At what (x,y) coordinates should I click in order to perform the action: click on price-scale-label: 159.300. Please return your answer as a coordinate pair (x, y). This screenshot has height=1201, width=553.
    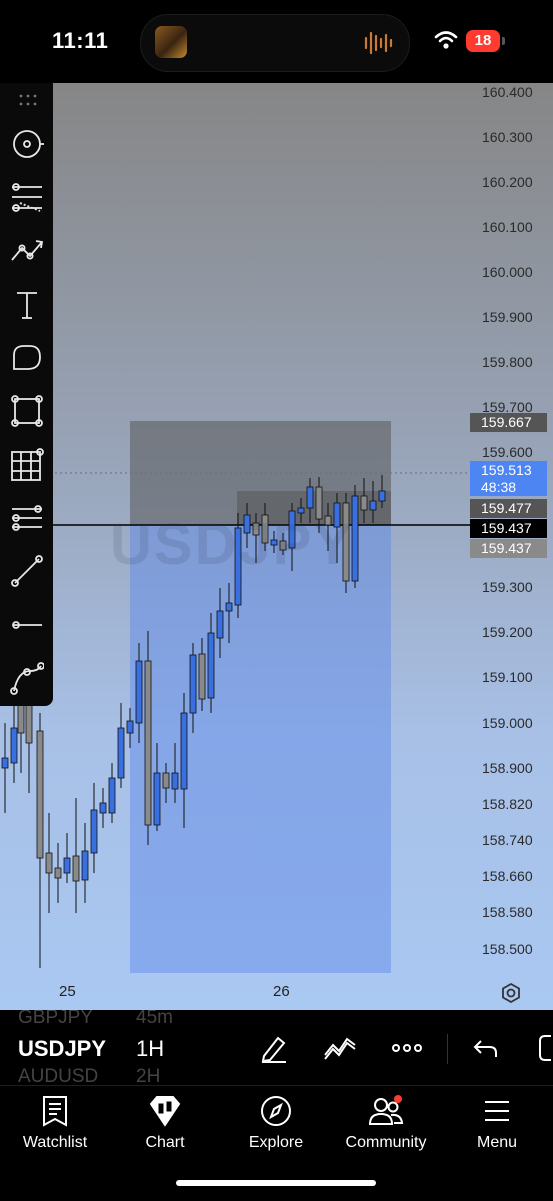
    Looking at the image, I should click on (507, 587).